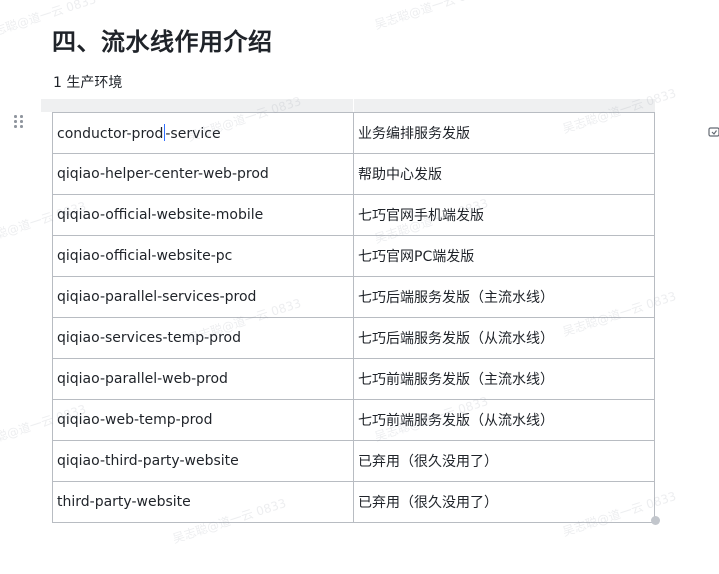 Image resolution: width=719 pixels, height=574 pixels. I want to click on pipeline-description-text: 帮助中心发版, so click(400, 175).